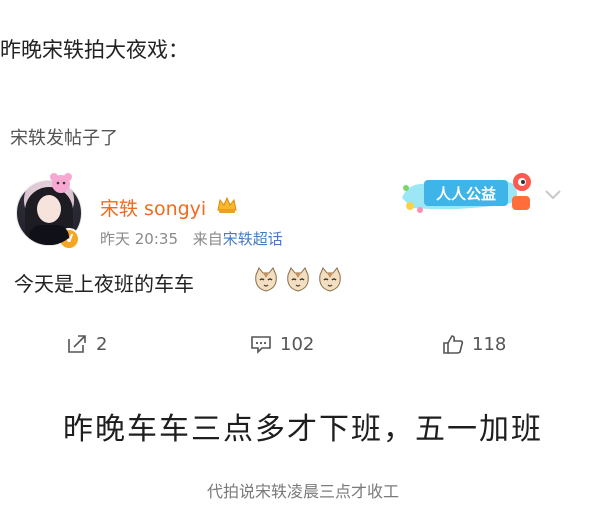  Describe the element at coordinates (297, 344) in the screenshot. I see `comment-count: 102` at that location.